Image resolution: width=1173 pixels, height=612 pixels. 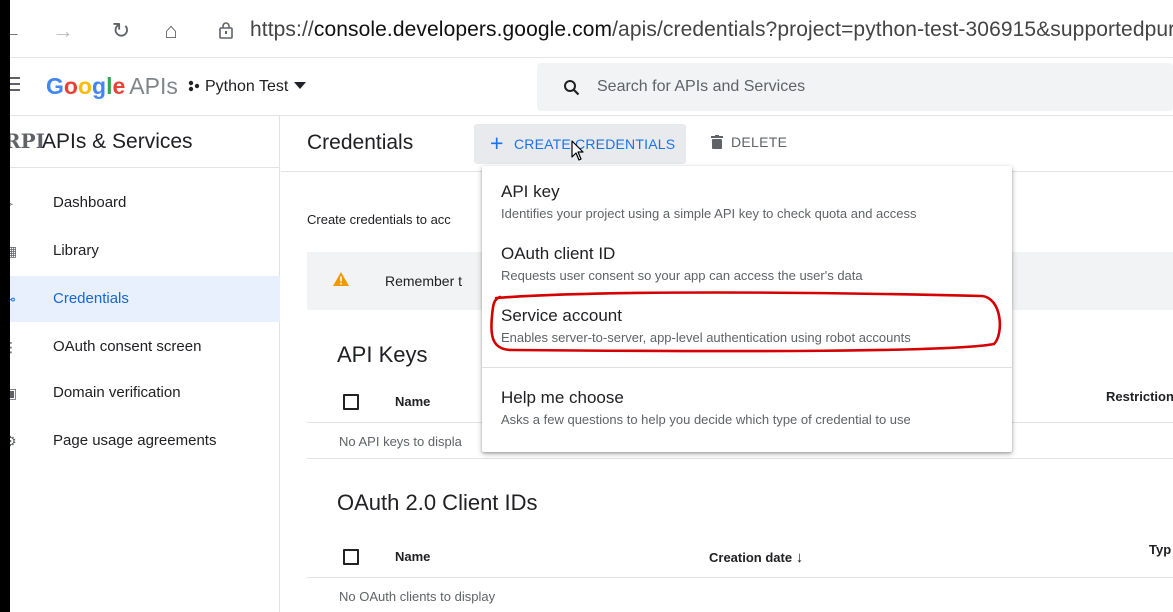 I want to click on intro-text: Create credentials to acc, so click(x=379, y=219).